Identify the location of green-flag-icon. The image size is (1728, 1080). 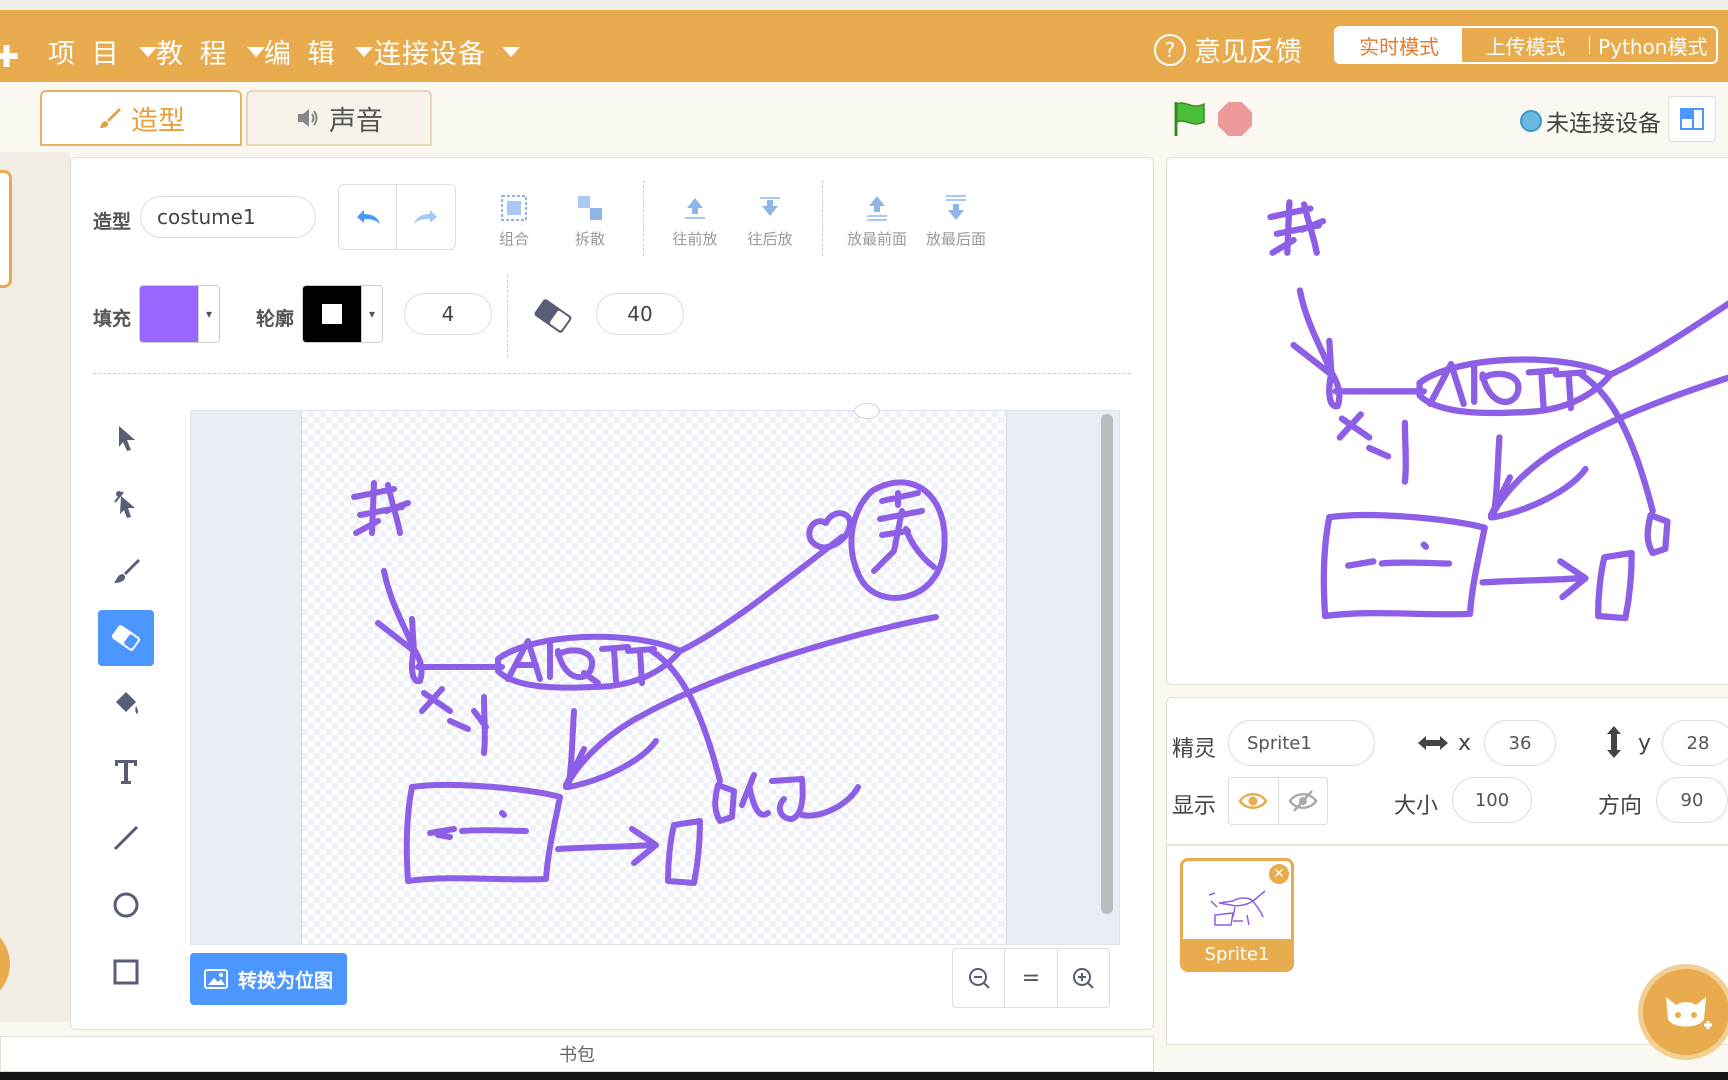
(1190, 119).